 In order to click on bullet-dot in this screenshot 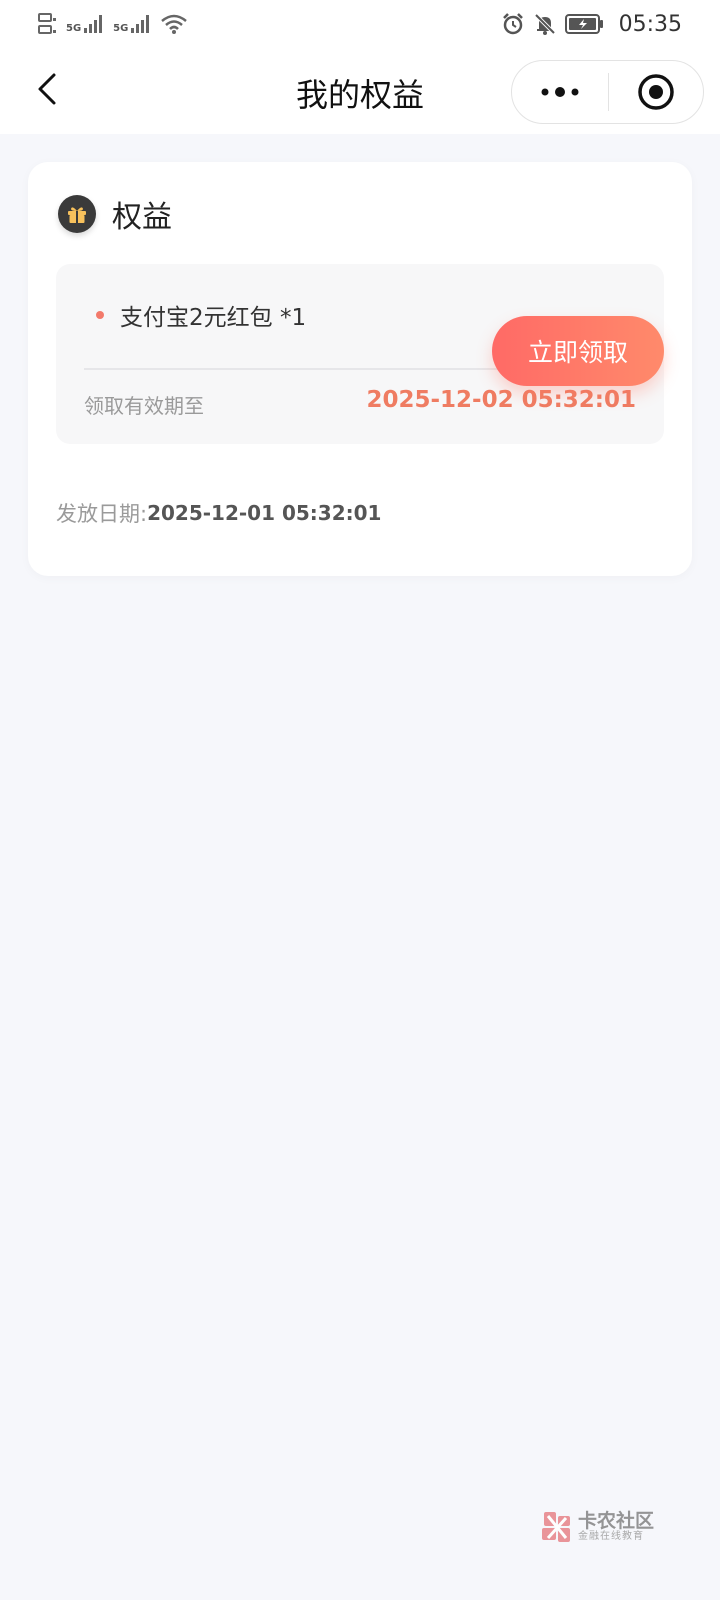, I will do `click(100, 315)`.